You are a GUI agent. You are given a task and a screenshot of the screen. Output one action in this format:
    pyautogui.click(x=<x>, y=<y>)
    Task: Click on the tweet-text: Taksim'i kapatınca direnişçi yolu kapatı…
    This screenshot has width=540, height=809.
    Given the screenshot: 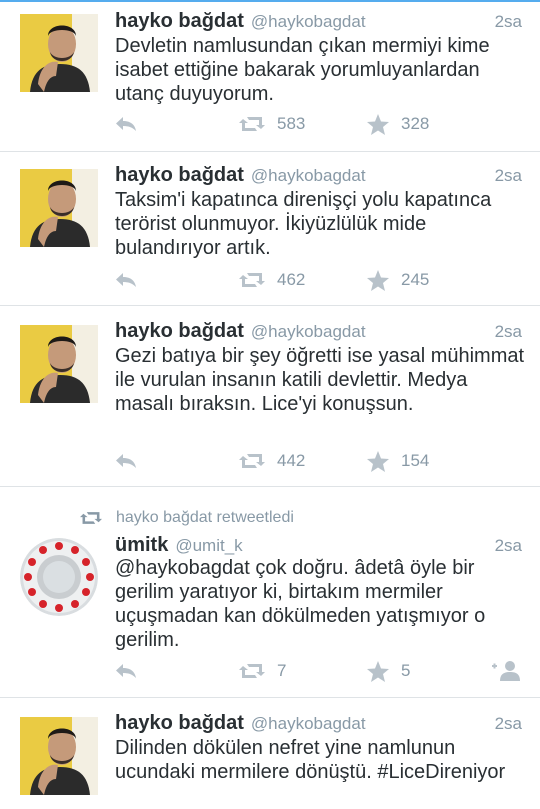 What is the action you would take?
    pyautogui.click(x=303, y=224)
    